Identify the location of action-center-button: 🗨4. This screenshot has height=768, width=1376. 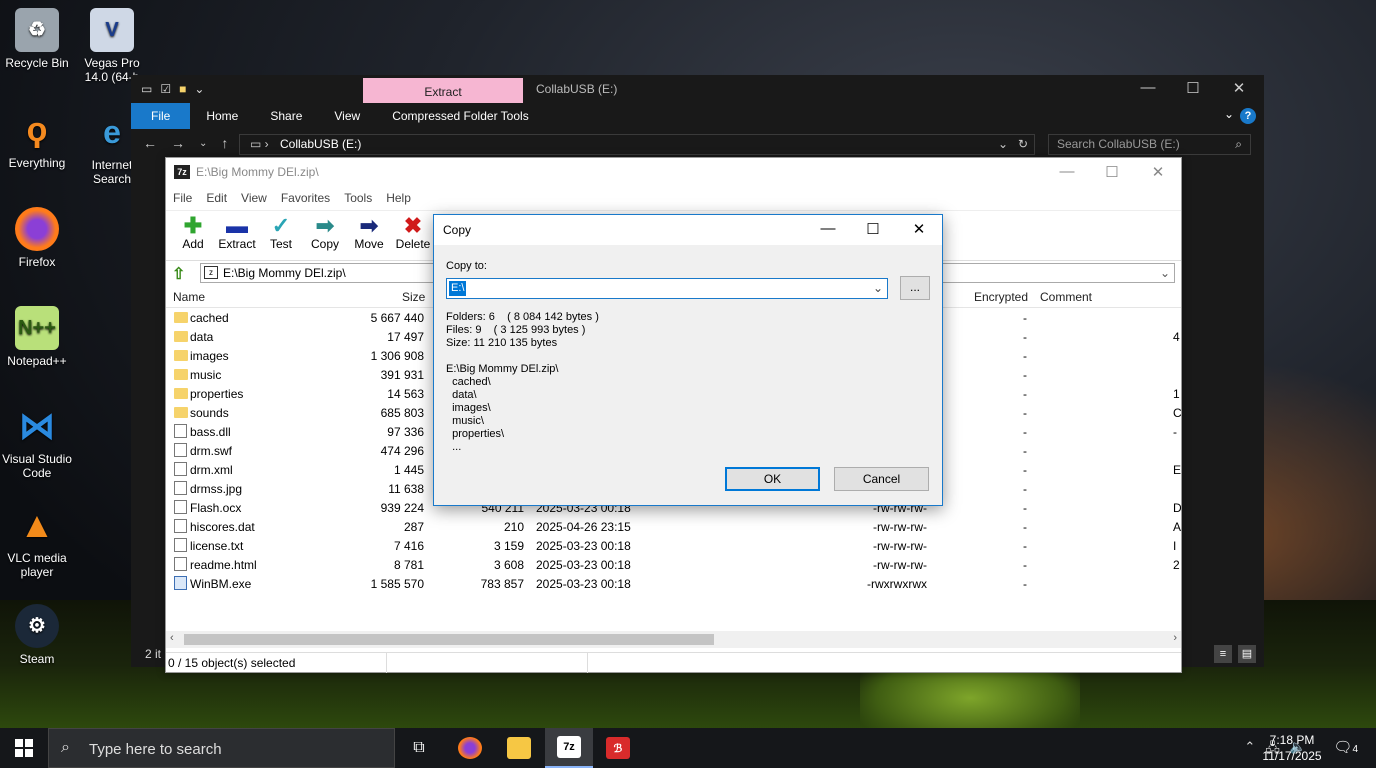
(1345, 747).